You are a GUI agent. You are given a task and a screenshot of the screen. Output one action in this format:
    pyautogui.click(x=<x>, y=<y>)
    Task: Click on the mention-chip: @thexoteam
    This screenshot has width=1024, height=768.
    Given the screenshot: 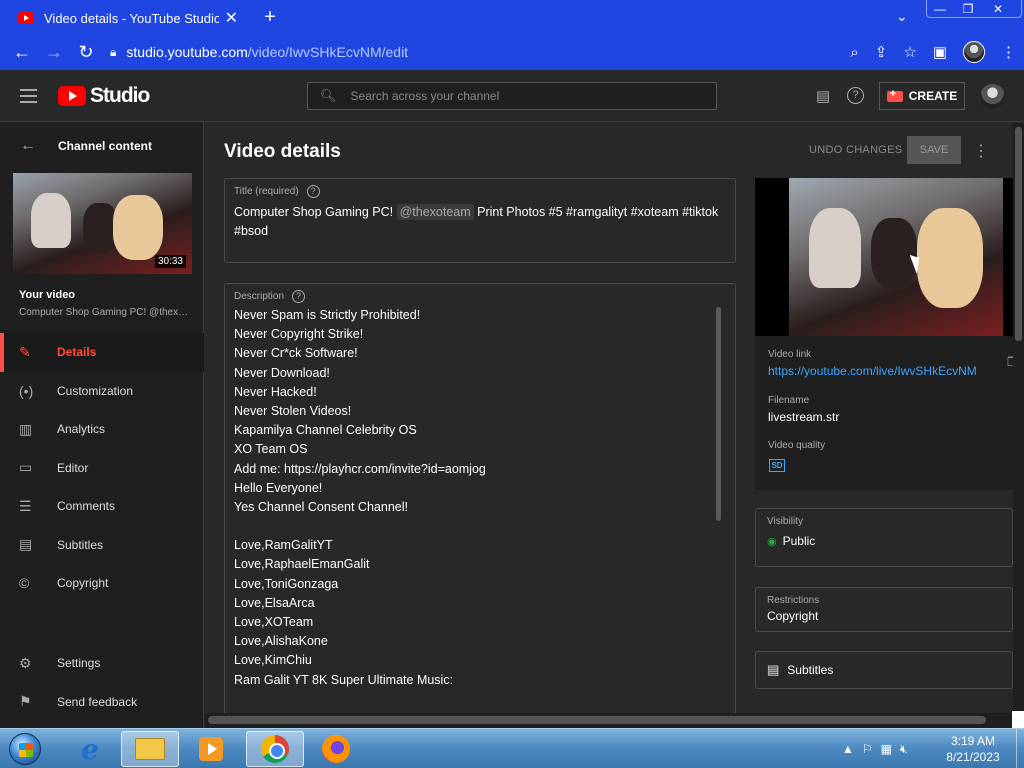 What is the action you would take?
    pyautogui.click(x=435, y=212)
    